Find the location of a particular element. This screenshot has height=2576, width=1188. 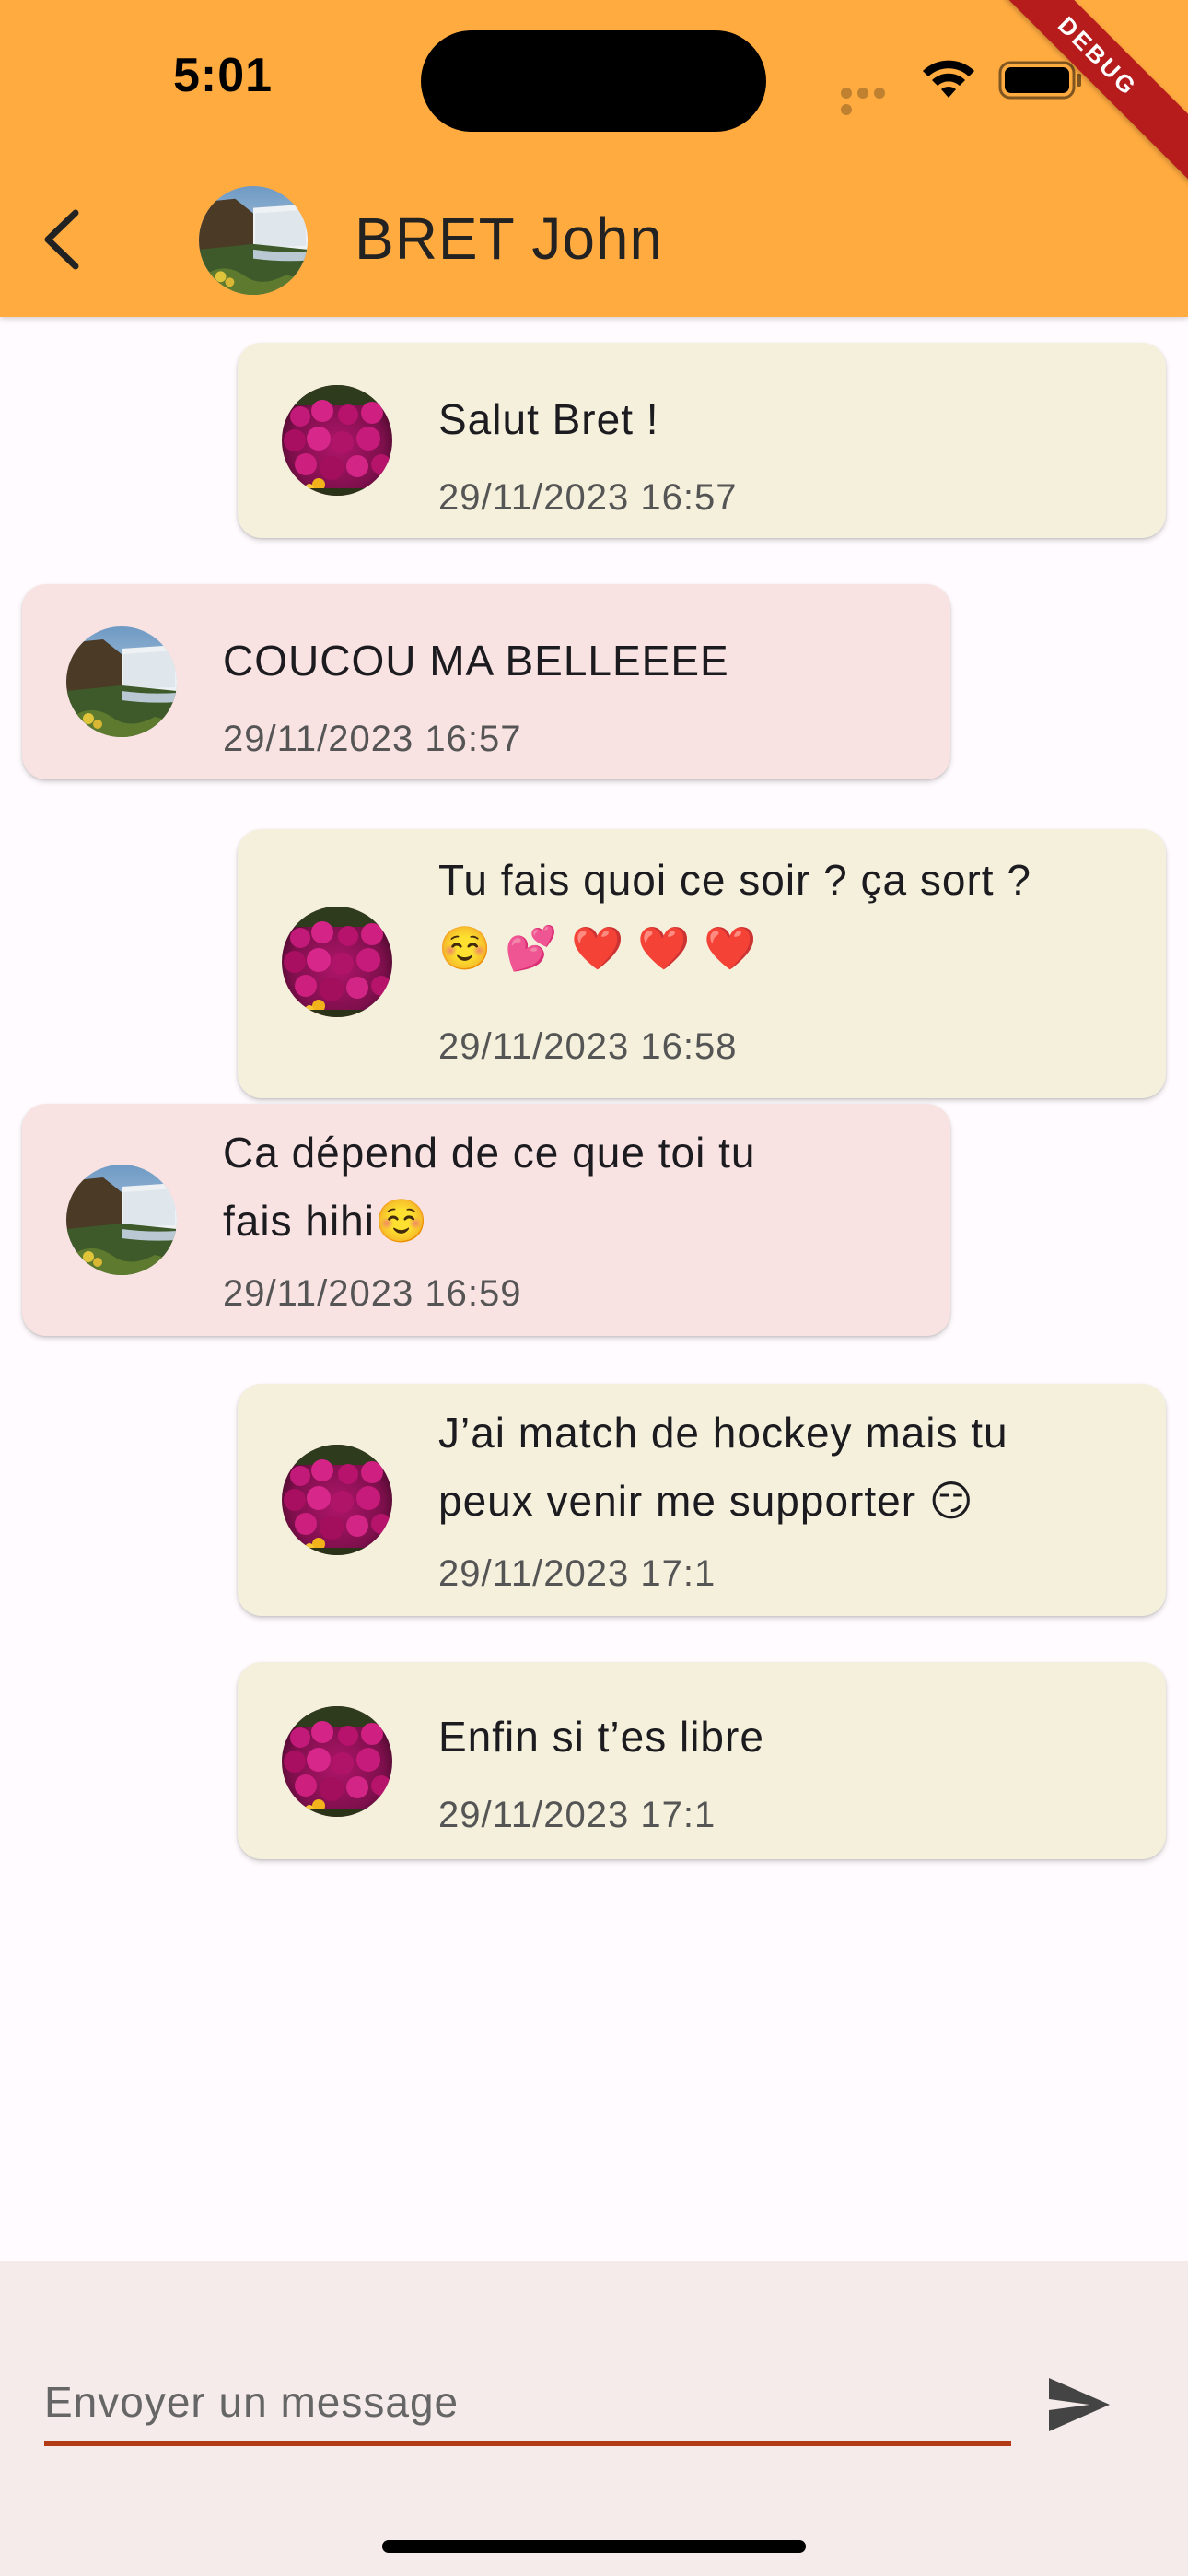

battery-icon is located at coordinates (1039, 80).